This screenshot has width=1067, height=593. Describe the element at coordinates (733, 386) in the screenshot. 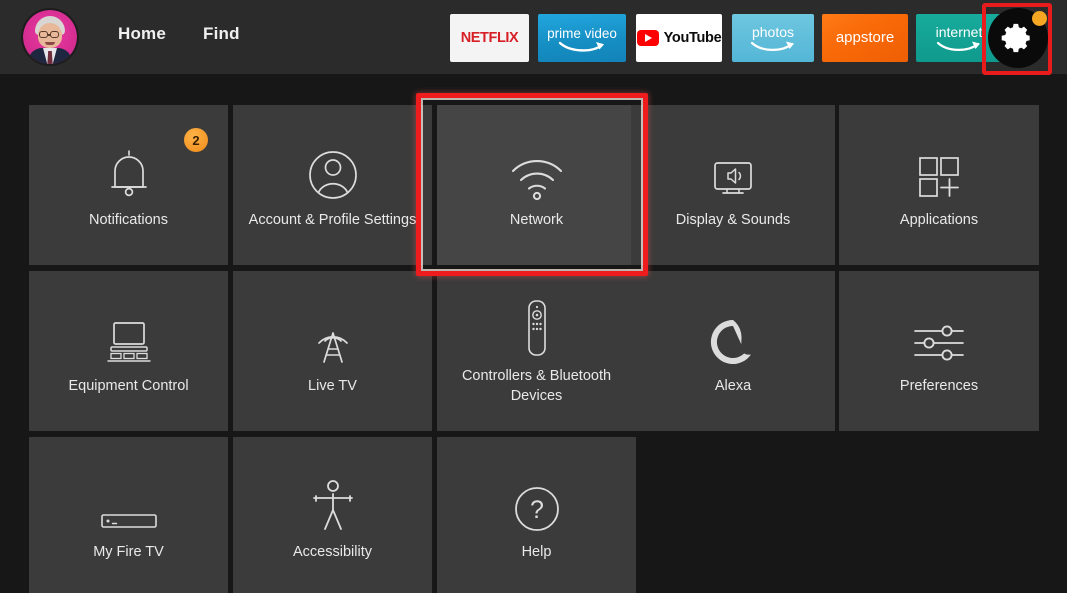

I see `tile-label: Alexa` at that location.